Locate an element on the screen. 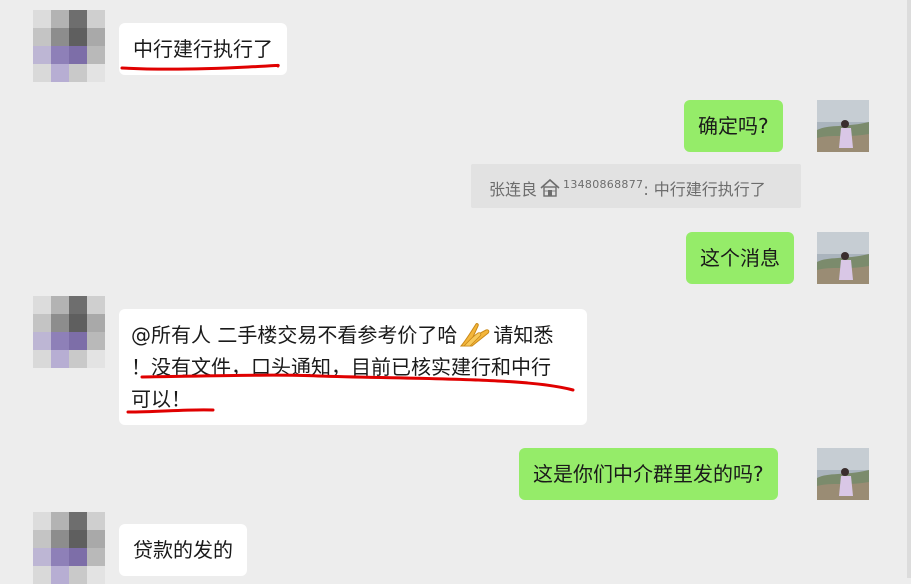 The height and width of the screenshot is (584, 911). message-line-1: @所有人 二手楼交易不看参考价了哈 请知悉 is located at coordinates (353, 335).